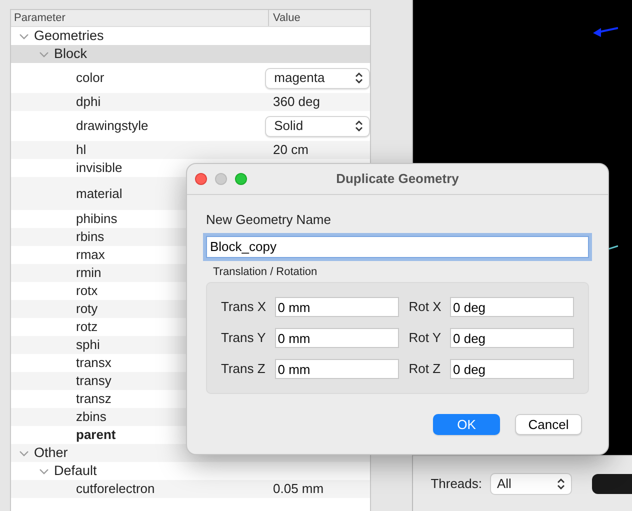 This screenshot has width=632, height=511. I want to click on zoom-button, so click(241, 179).